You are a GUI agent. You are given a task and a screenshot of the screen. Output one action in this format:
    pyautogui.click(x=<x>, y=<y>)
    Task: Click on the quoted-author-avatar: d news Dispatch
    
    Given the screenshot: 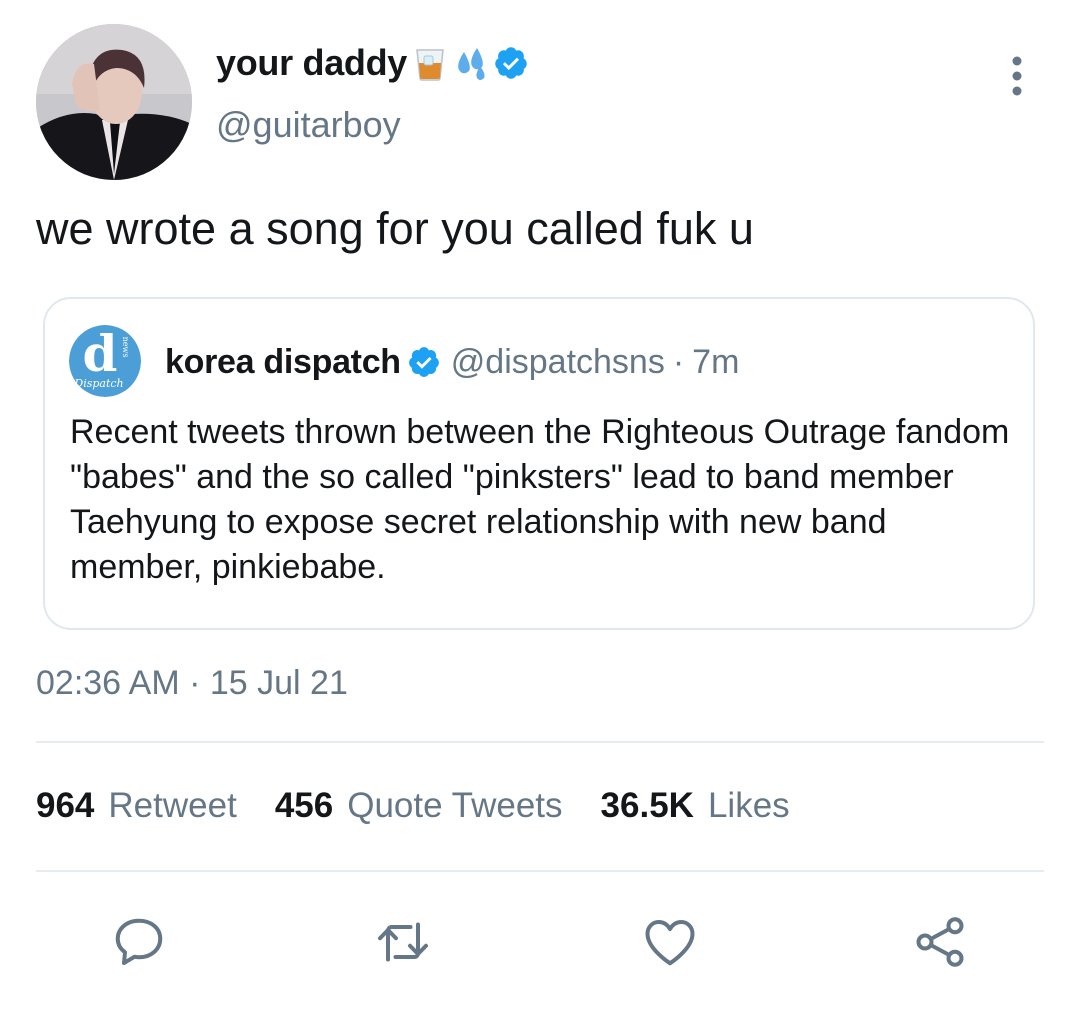 What is the action you would take?
    pyautogui.click(x=105, y=361)
    